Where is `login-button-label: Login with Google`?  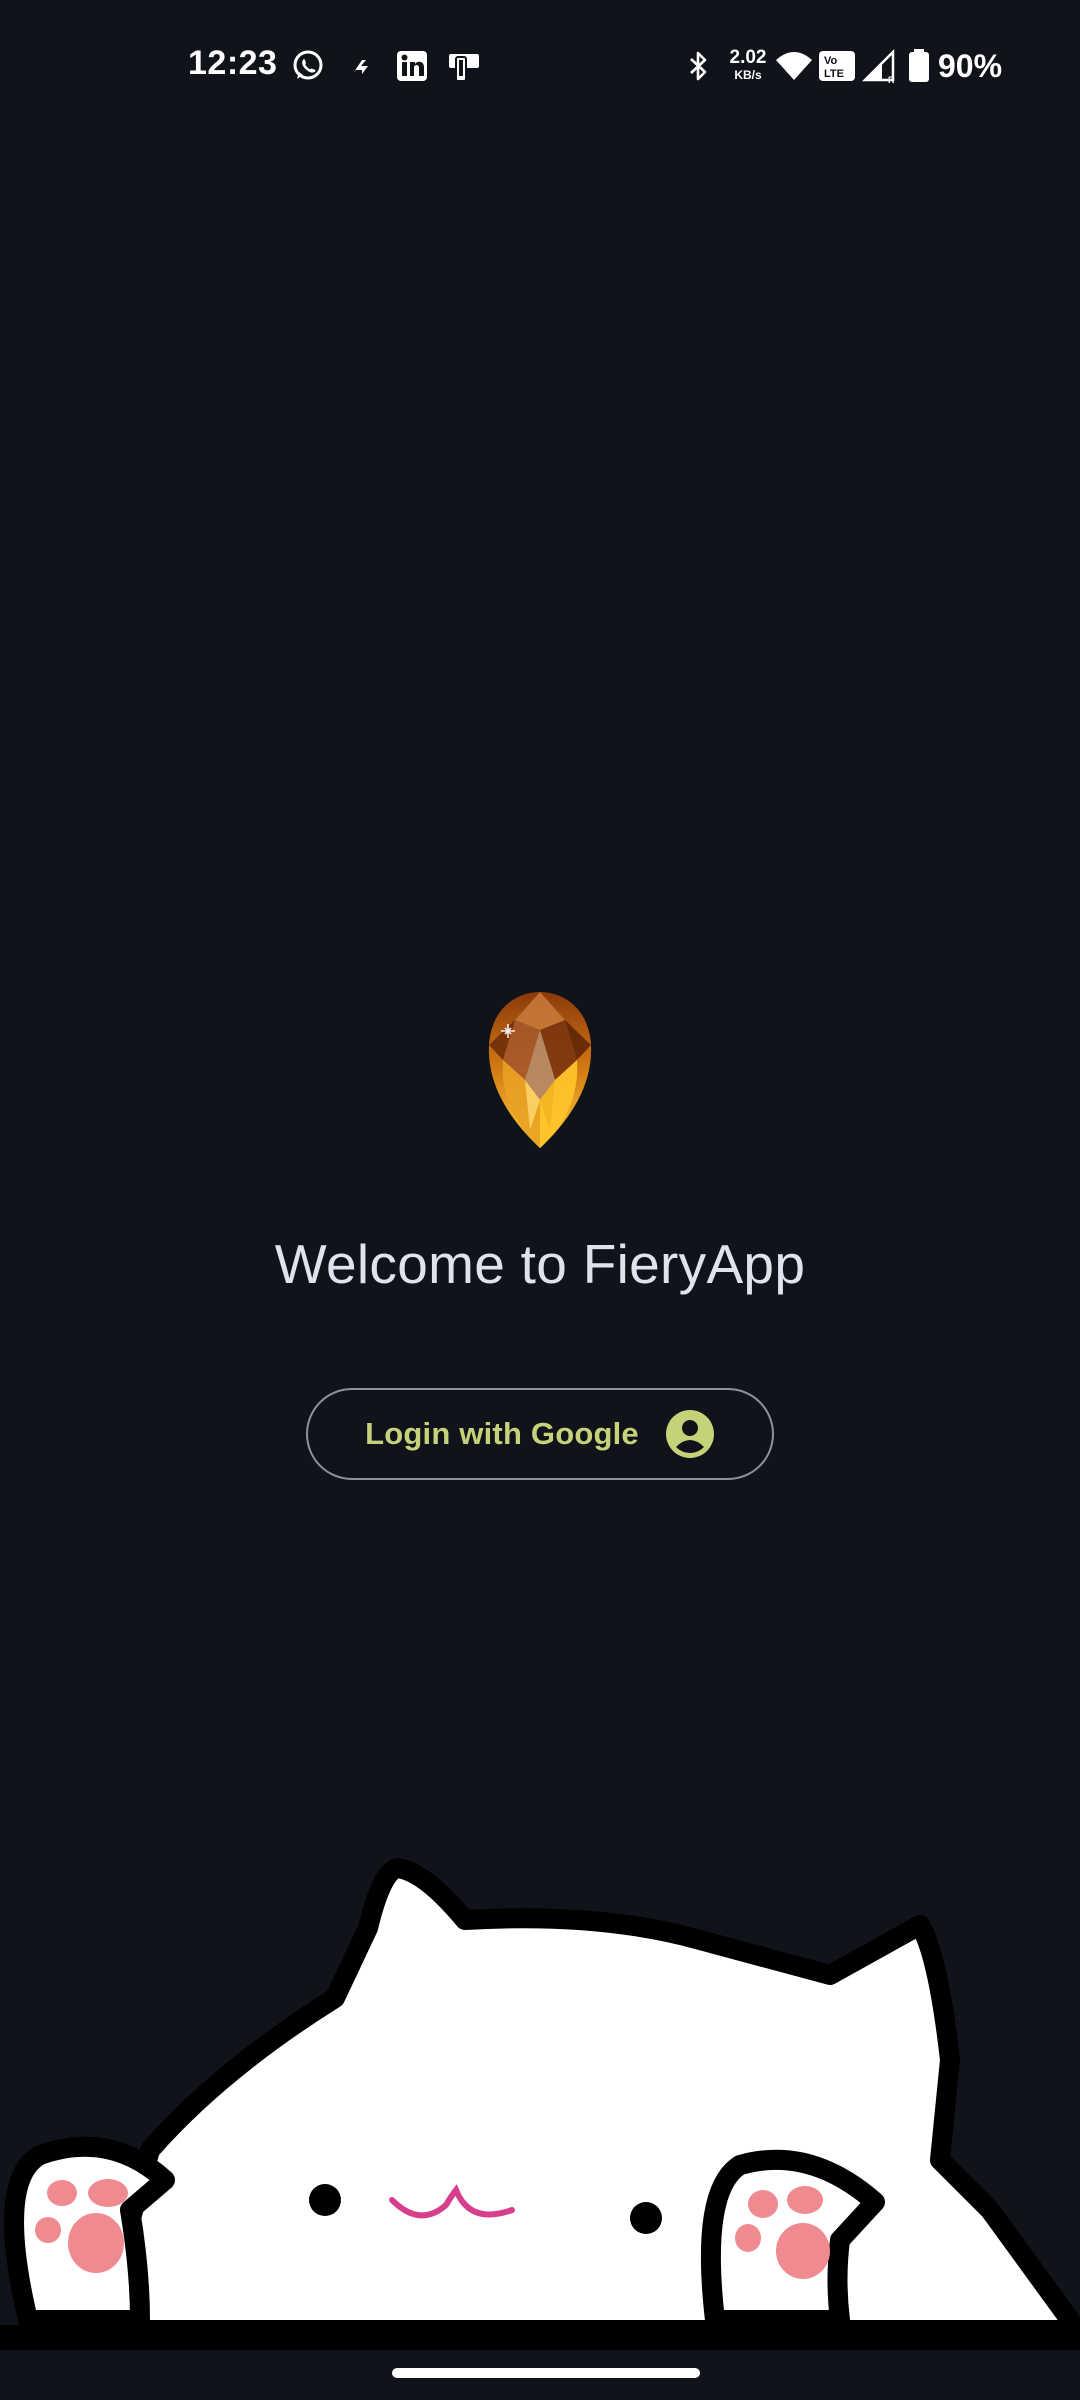 login-button-label: Login with Google is located at coordinates (502, 1433).